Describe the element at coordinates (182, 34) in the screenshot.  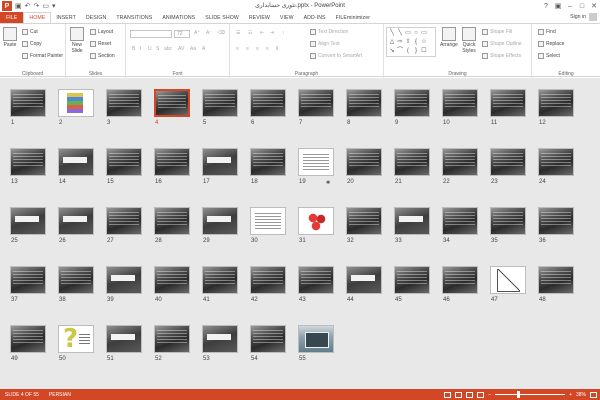
I see `font-size-input: 72` at that location.